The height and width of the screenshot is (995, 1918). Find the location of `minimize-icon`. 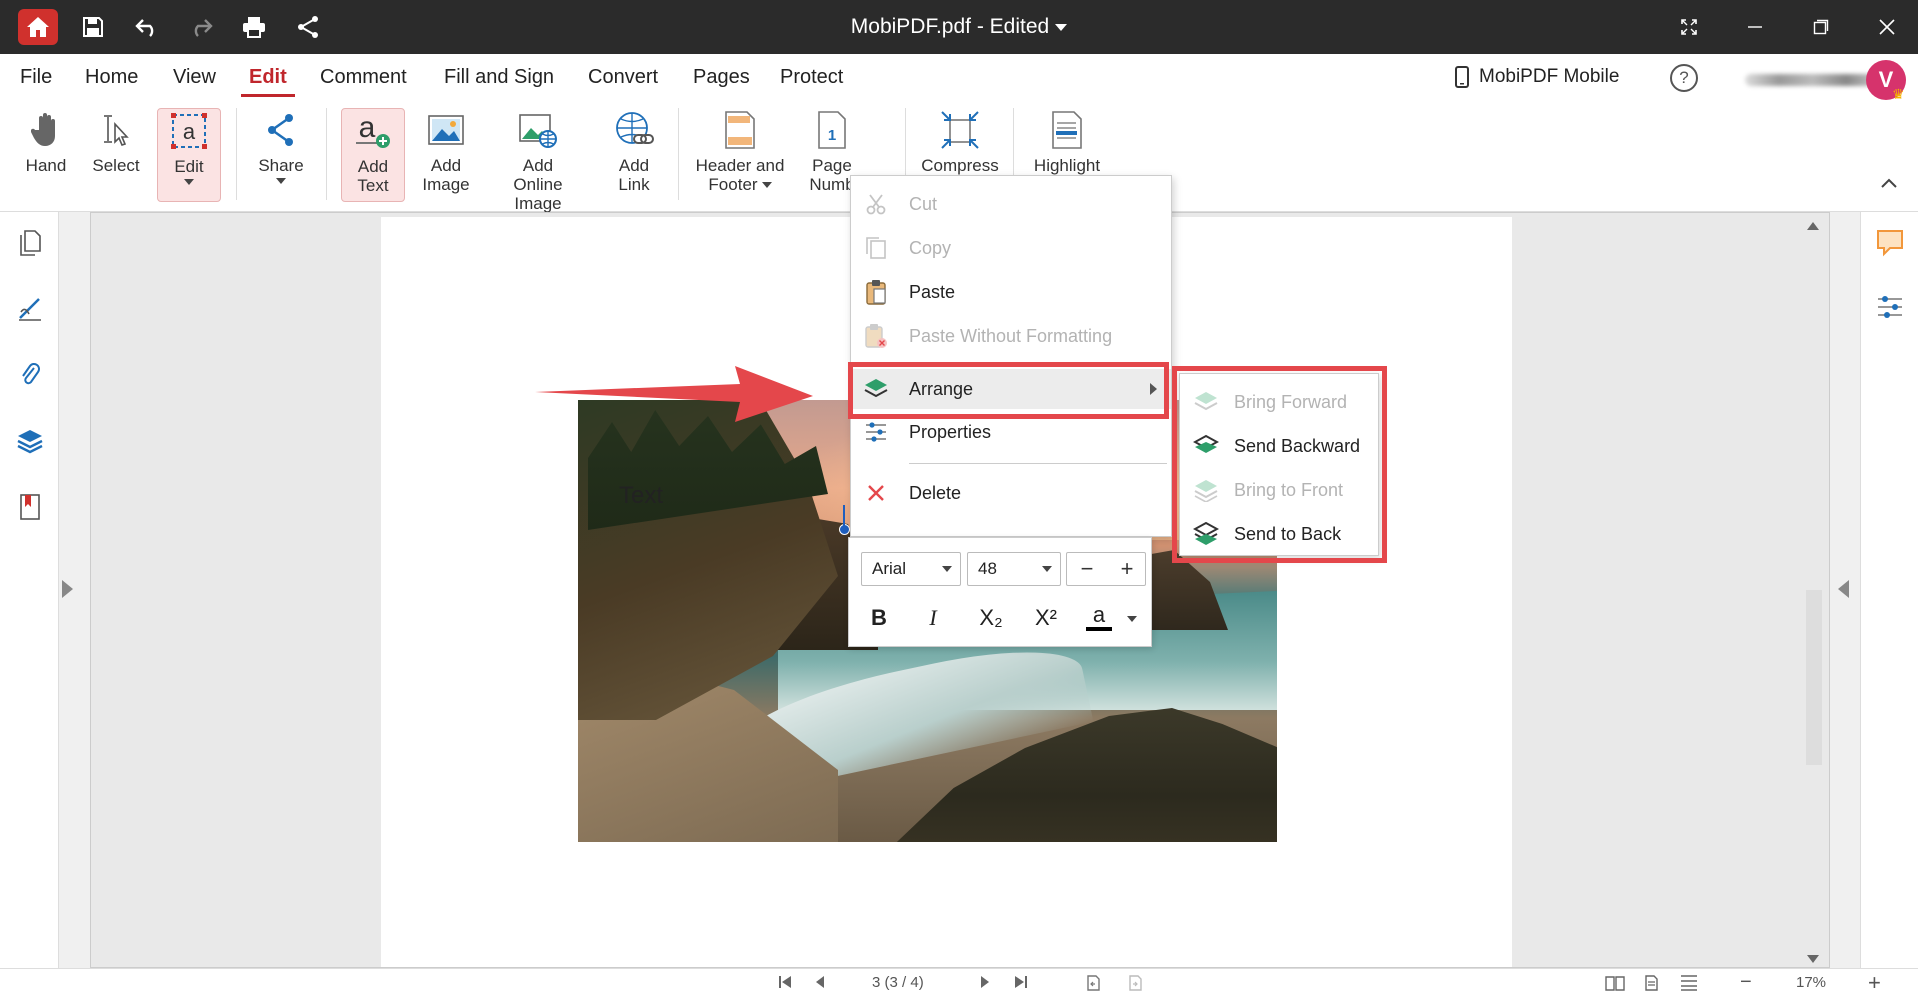

minimize-icon is located at coordinates (1755, 27).